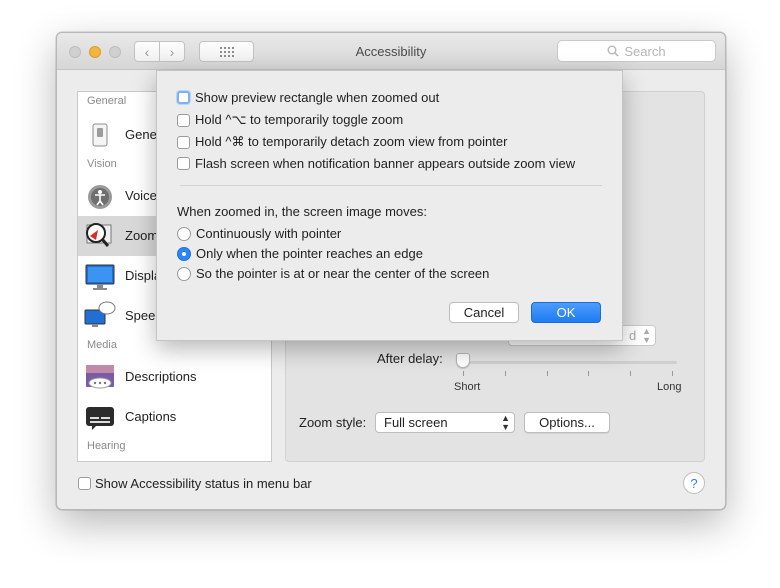 The image size is (780, 588). Describe the element at coordinates (569, 362) in the screenshot. I see `delay-slider-track` at that location.